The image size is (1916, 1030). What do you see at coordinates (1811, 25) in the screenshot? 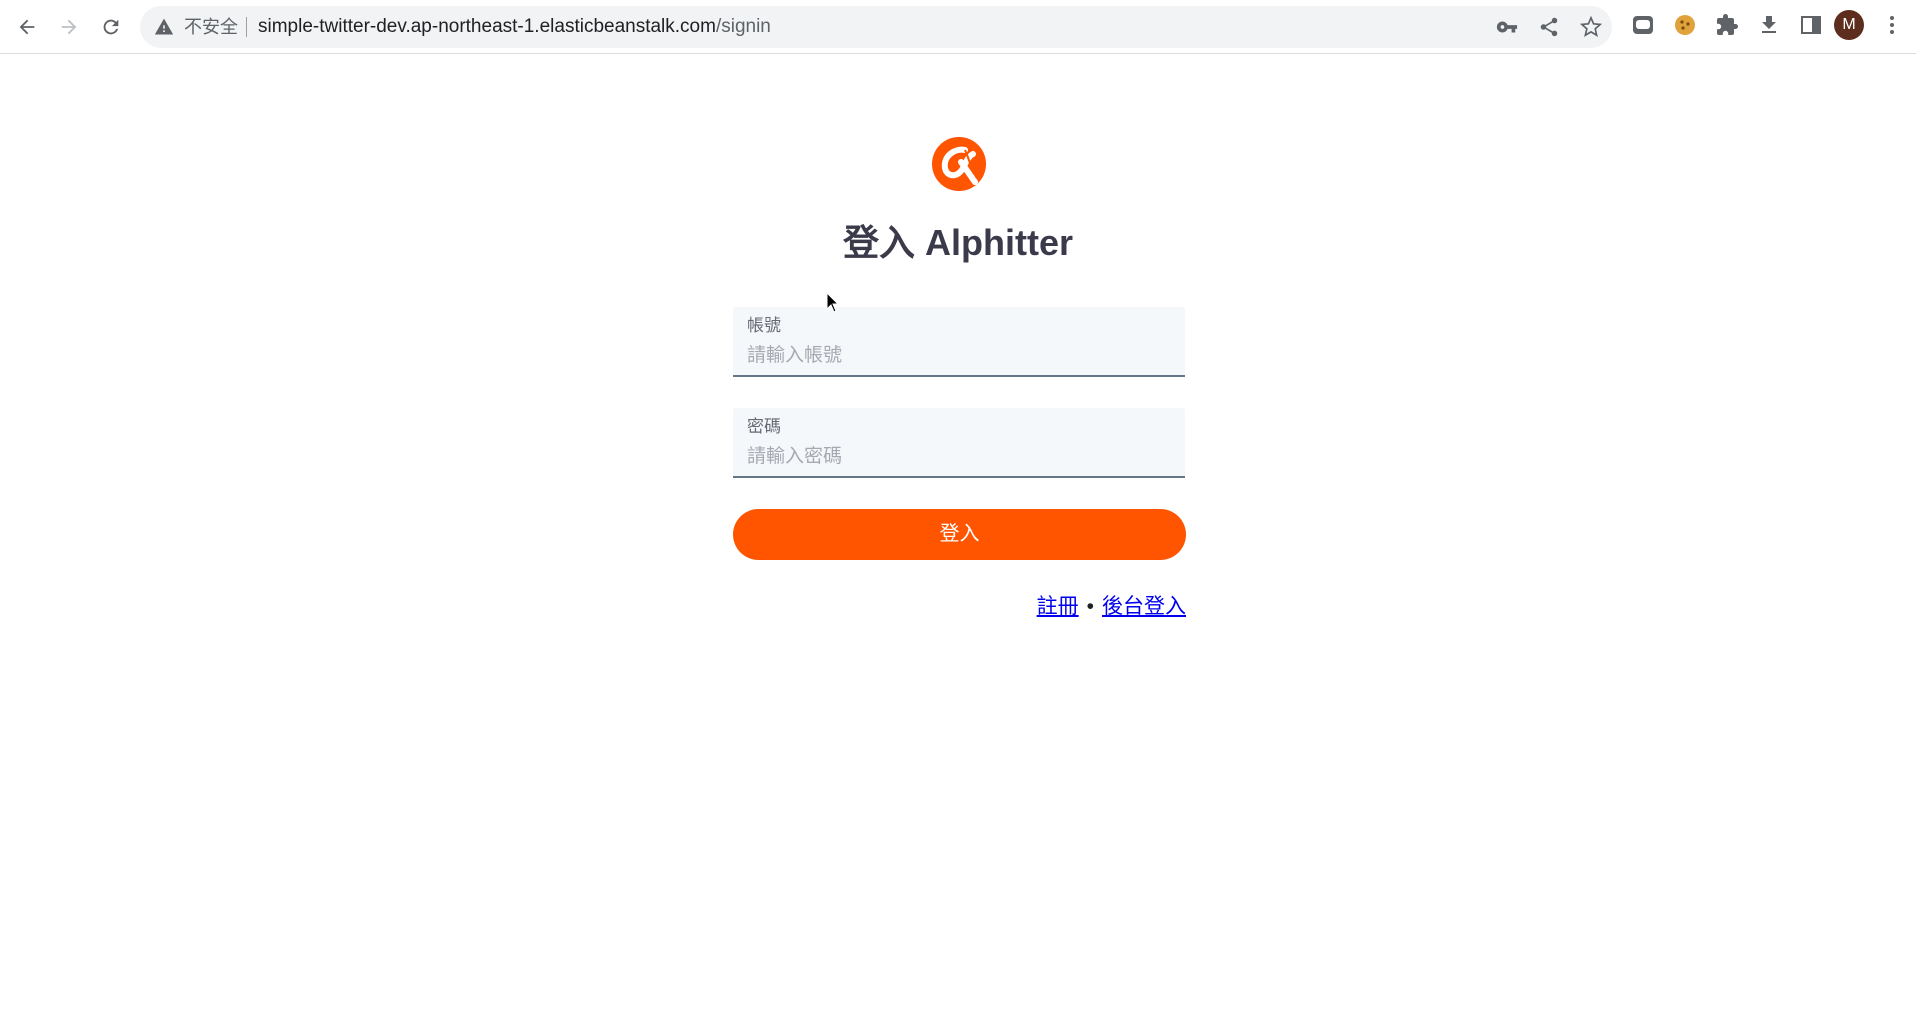
I see `side-panel-icon` at bounding box center [1811, 25].